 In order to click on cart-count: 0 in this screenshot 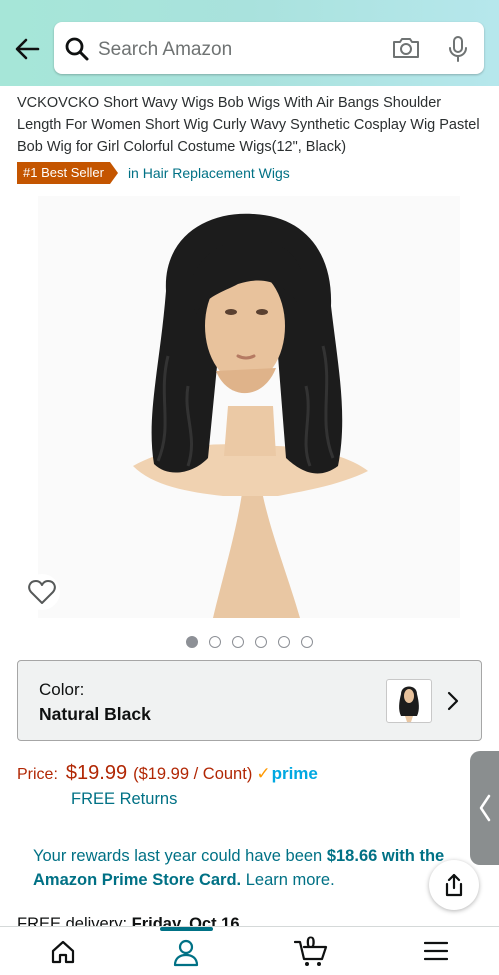, I will do `click(311, 942)`.